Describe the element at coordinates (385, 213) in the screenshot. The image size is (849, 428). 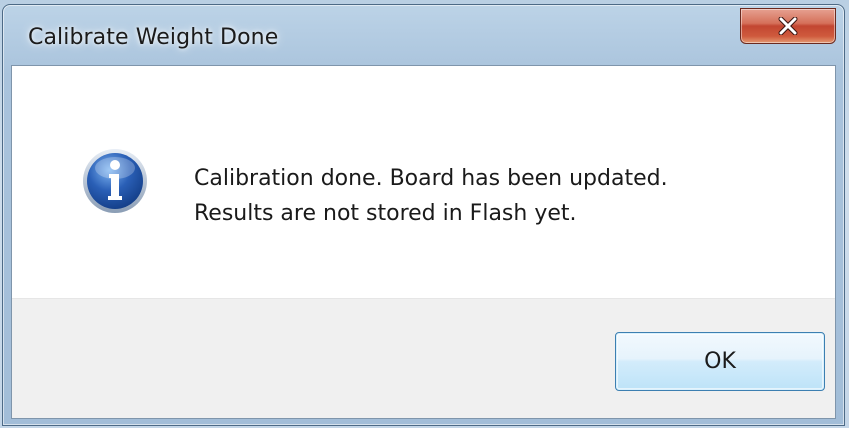
I see `message-line-2: Results are not stored in Flash yet.` at that location.